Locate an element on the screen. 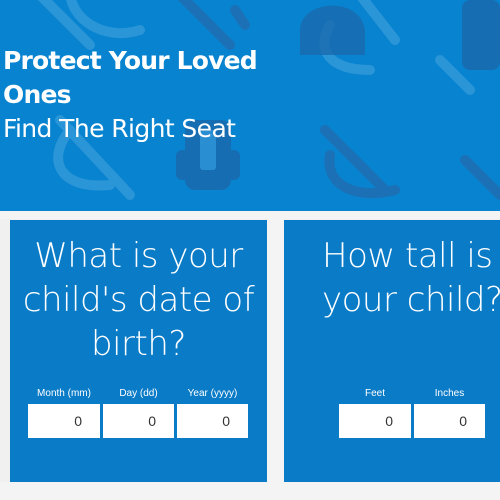  inches-input is located at coordinates (449, 421).